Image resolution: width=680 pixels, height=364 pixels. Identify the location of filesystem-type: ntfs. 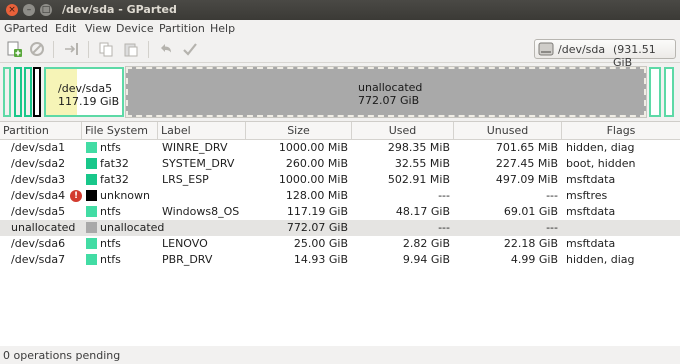
(110, 211).